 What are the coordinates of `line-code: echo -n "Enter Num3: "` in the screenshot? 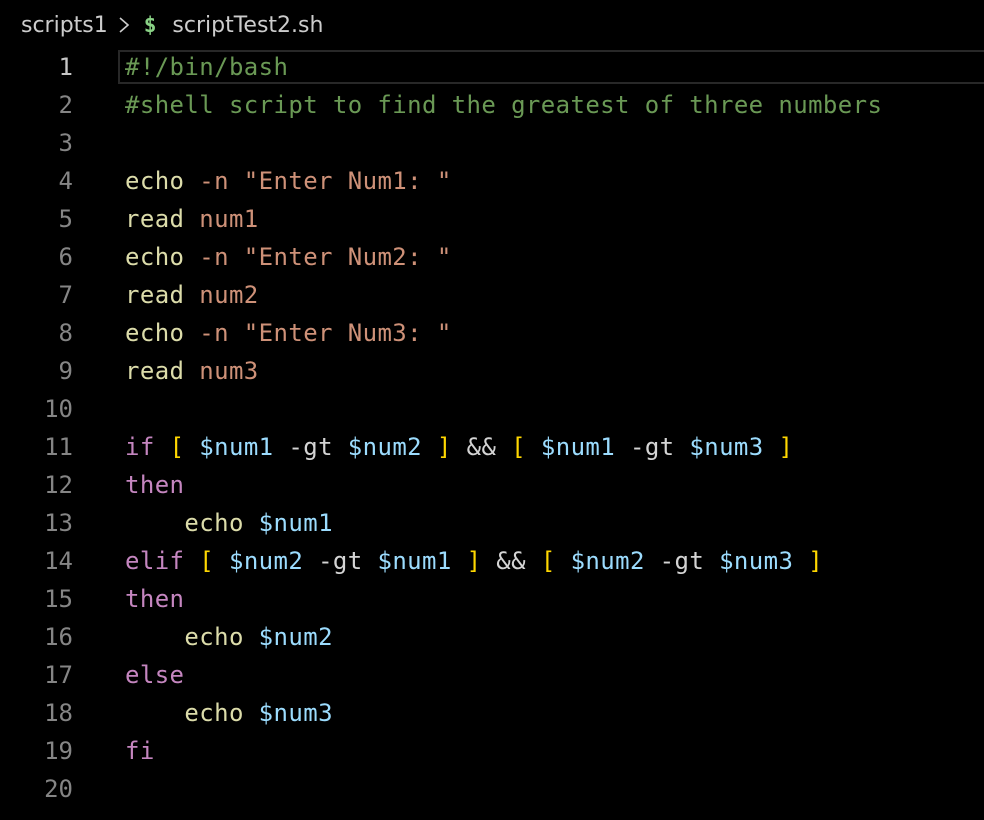 It's located at (288, 333).